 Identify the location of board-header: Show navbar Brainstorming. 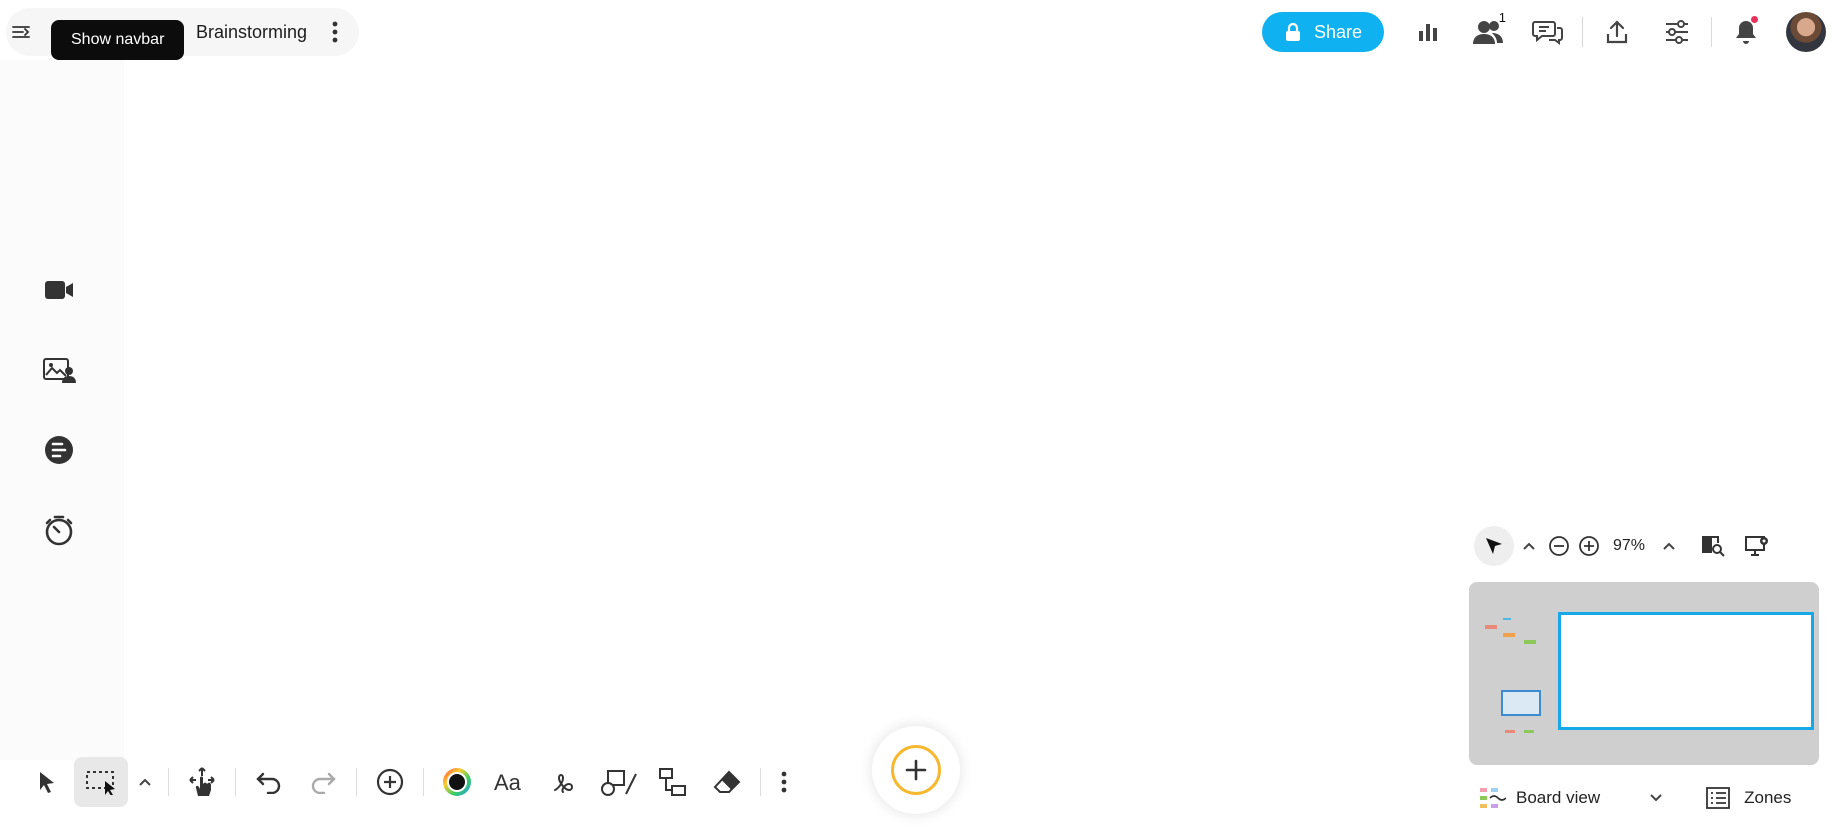
(183, 34).